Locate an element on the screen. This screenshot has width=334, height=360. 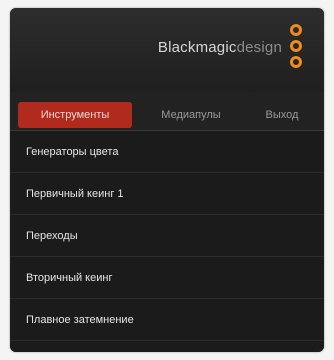
logo-ring-bottom is located at coordinates (296, 62).